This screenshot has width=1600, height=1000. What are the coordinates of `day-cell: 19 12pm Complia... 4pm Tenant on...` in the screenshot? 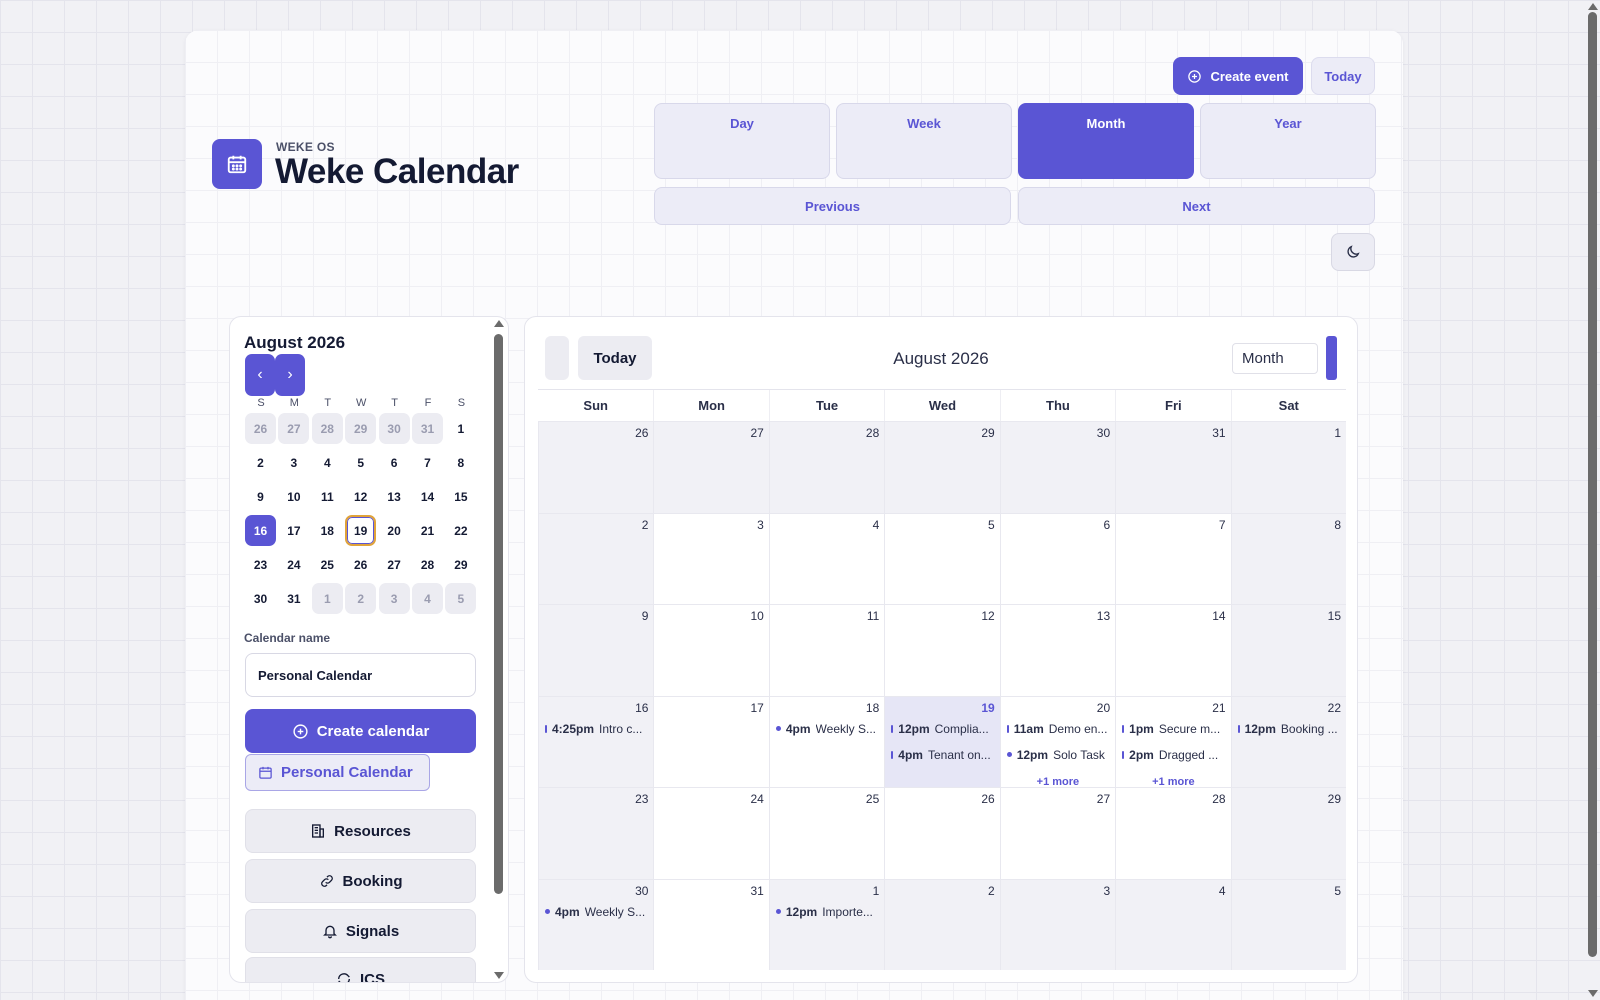 It's located at (942, 741).